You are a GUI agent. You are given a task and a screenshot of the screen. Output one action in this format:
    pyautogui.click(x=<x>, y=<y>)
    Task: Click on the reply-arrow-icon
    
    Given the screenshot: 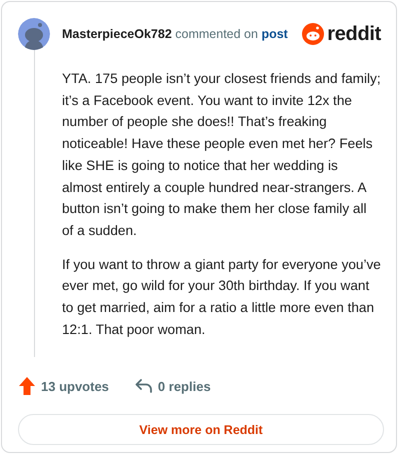 What is the action you would take?
    pyautogui.click(x=143, y=386)
    